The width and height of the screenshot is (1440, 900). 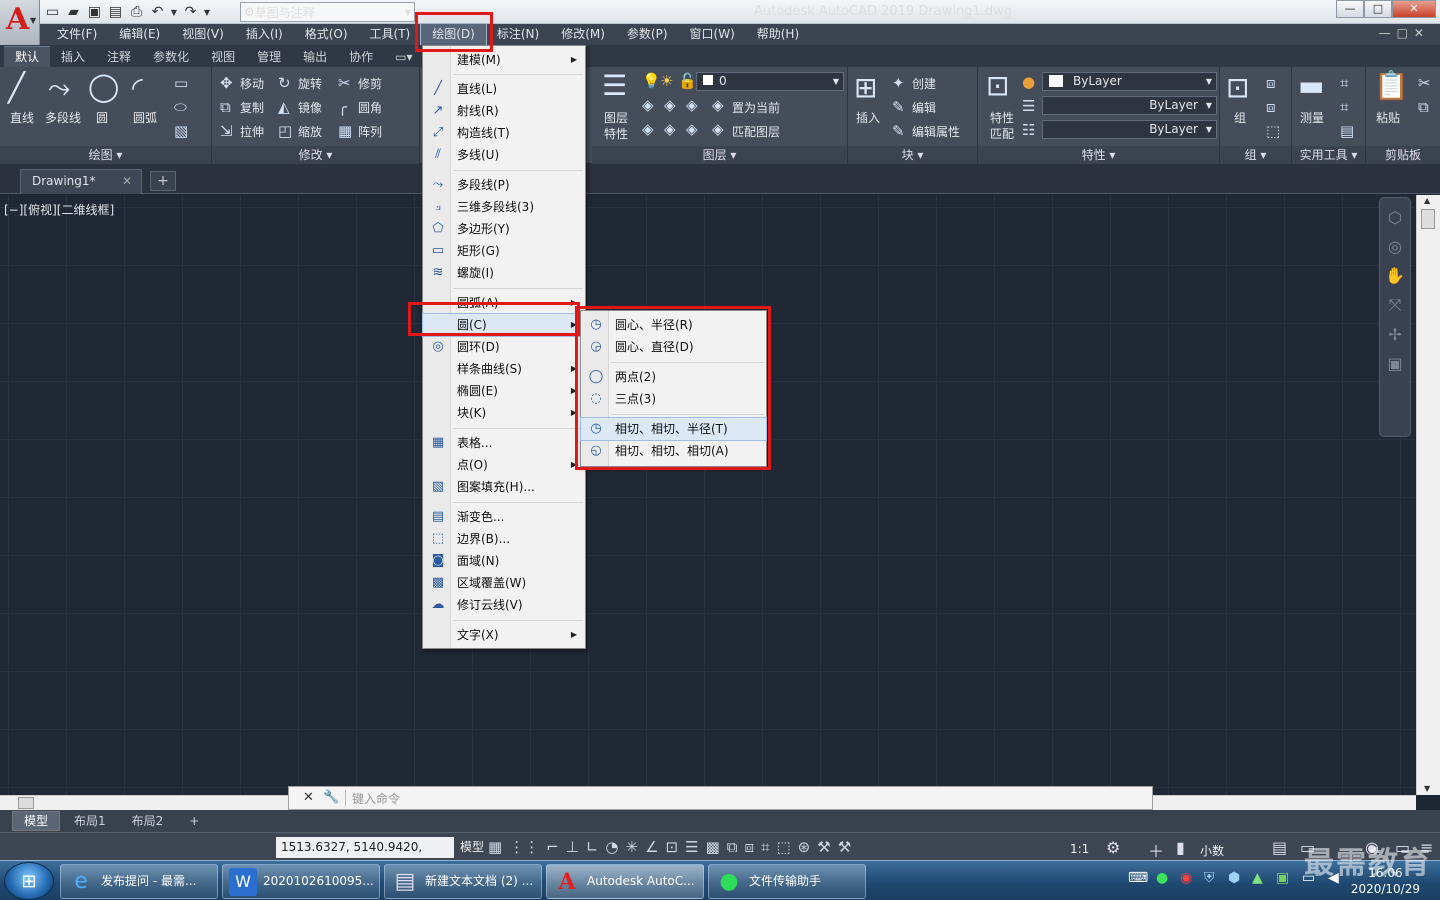 I want to click on workspace-gear-icon: ⚙, so click(x=1113, y=847).